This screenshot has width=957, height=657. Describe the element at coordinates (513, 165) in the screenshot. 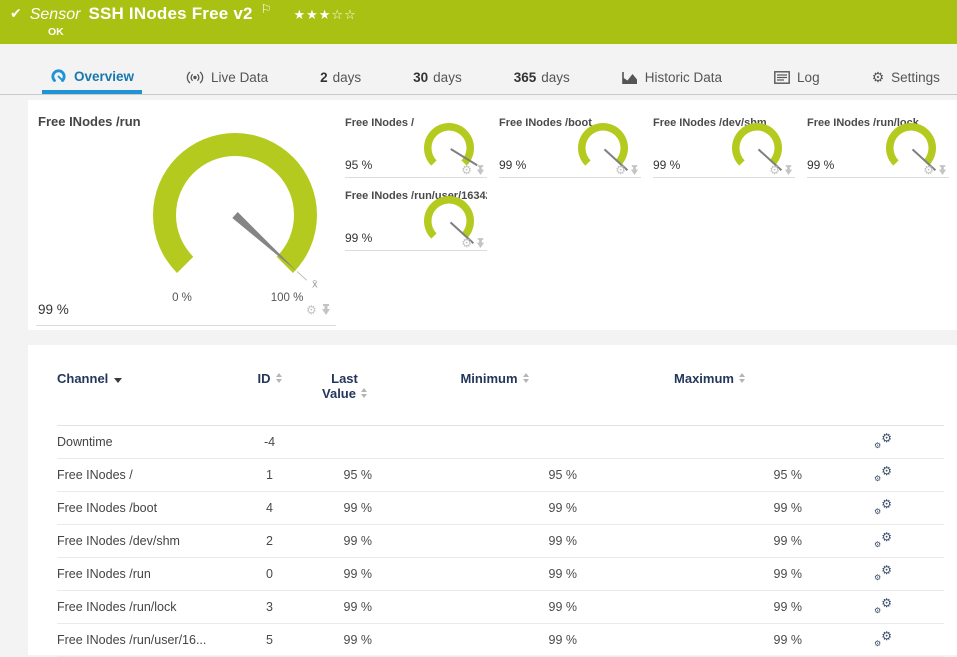

I see `gauge-value: 99 %` at that location.